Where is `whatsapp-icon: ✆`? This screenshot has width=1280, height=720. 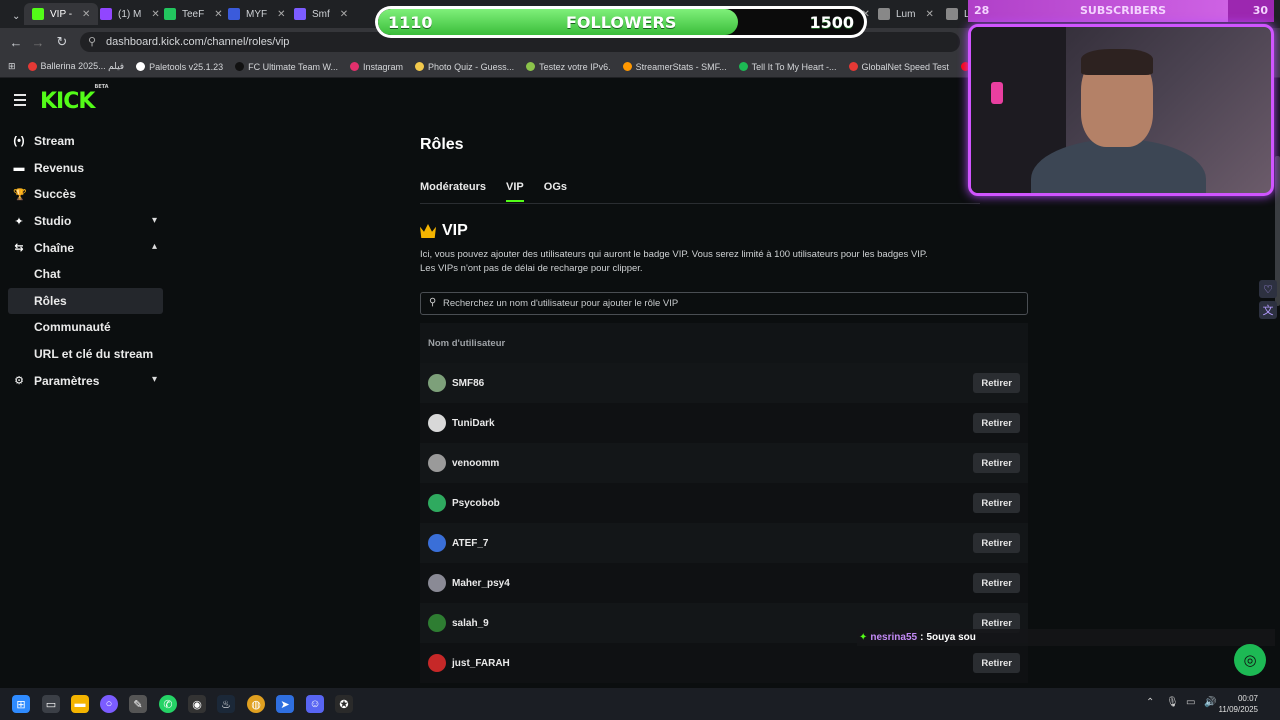
whatsapp-icon: ✆ is located at coordinates (168, 704).